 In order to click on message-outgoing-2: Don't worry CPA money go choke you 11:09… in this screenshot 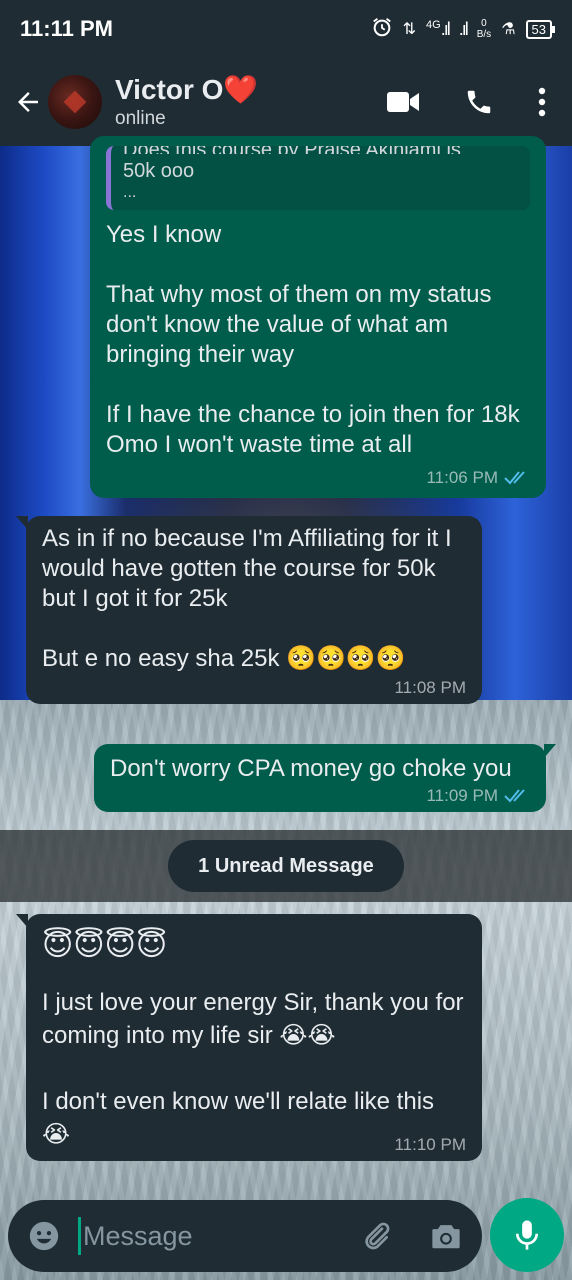, I will do `click(325, 778)`.